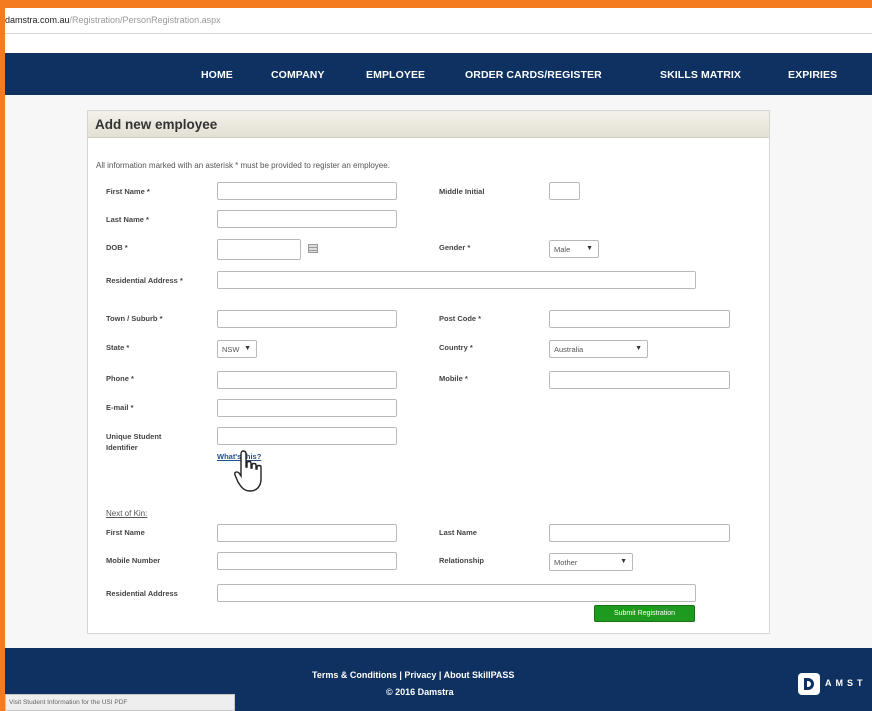  Describe the element at coordinates (37, 20) in the screenshot. I see `url-domain: damstra.com.au` at that location.